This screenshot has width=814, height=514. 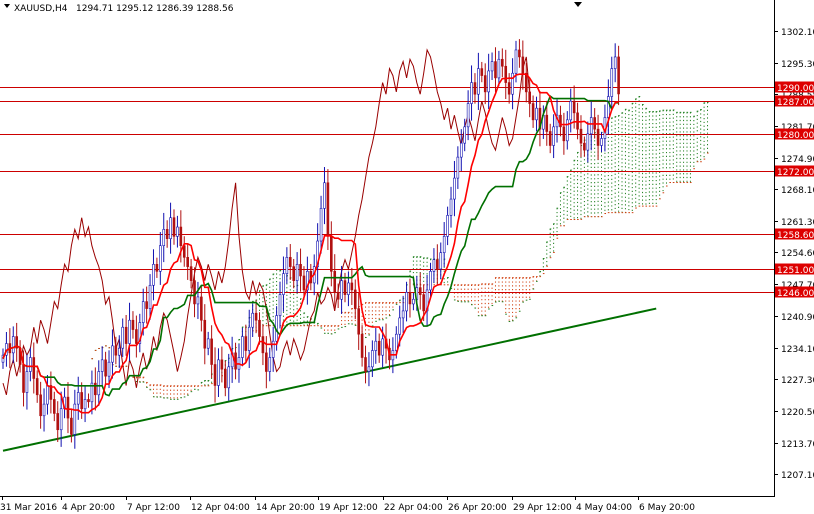 What do you see at coordinates (795, 294) in the screenshot?
I see `level-label: 1246.00` at bounding box center [795, 294].